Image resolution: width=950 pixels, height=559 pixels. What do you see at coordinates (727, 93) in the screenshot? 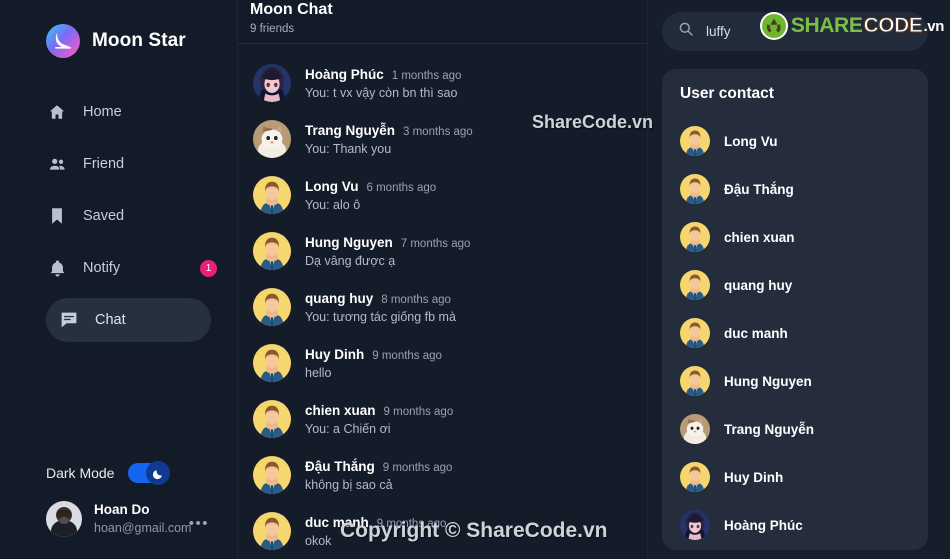
I see `contacts-title: User contact` at bounding box center [727, 93].